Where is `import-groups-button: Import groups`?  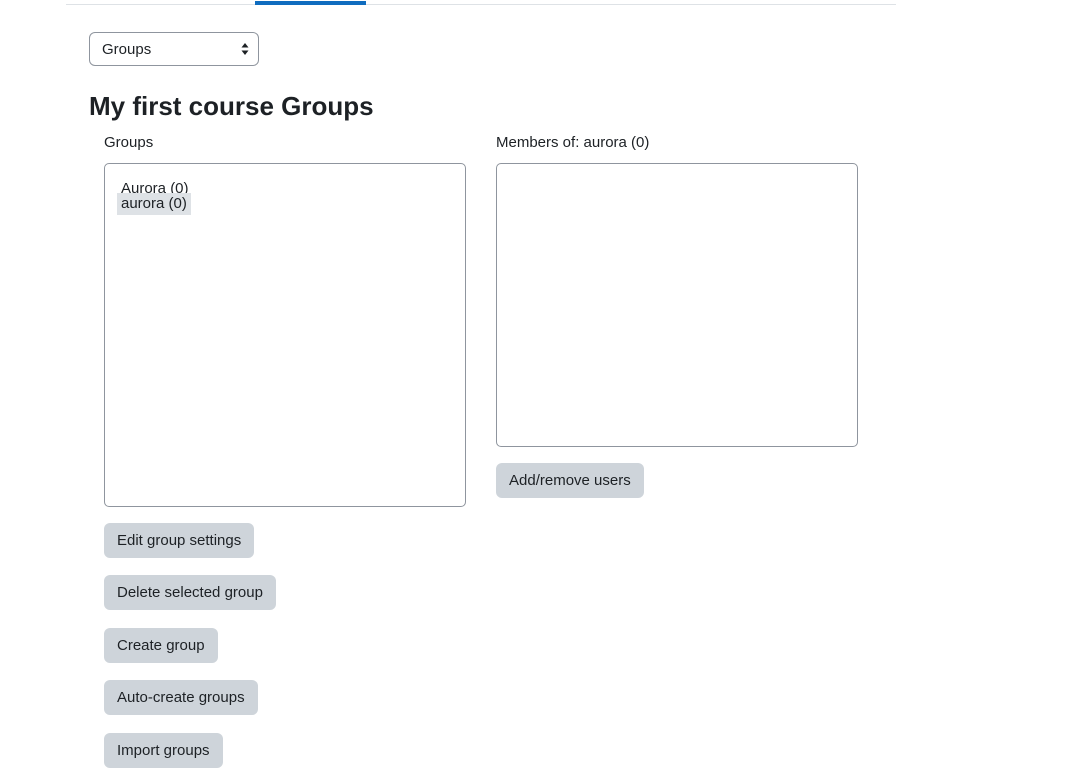 import-groups-button: Import groups is located at coordinates (163, 750).